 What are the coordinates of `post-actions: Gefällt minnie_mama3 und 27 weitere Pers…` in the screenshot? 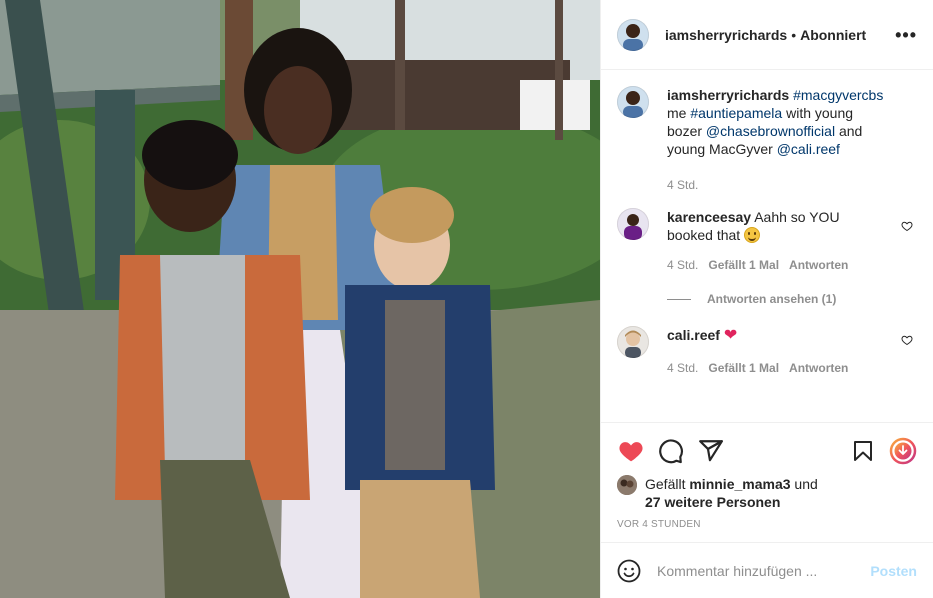 It's located at (767, 482).